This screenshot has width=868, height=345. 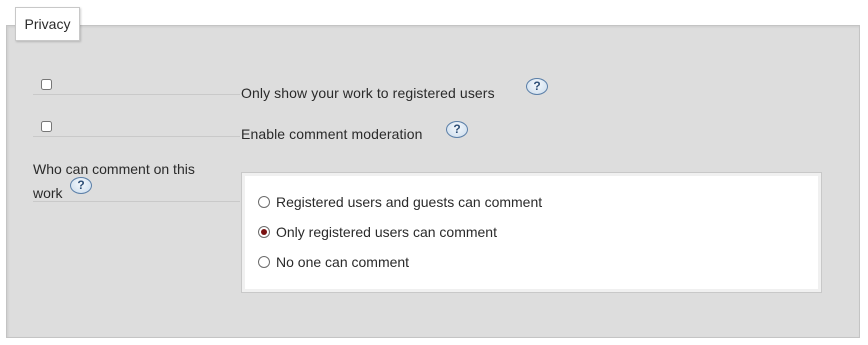 I want to click on comment-moderation-label: Enable comment moderation, so click(x=332, y=134).